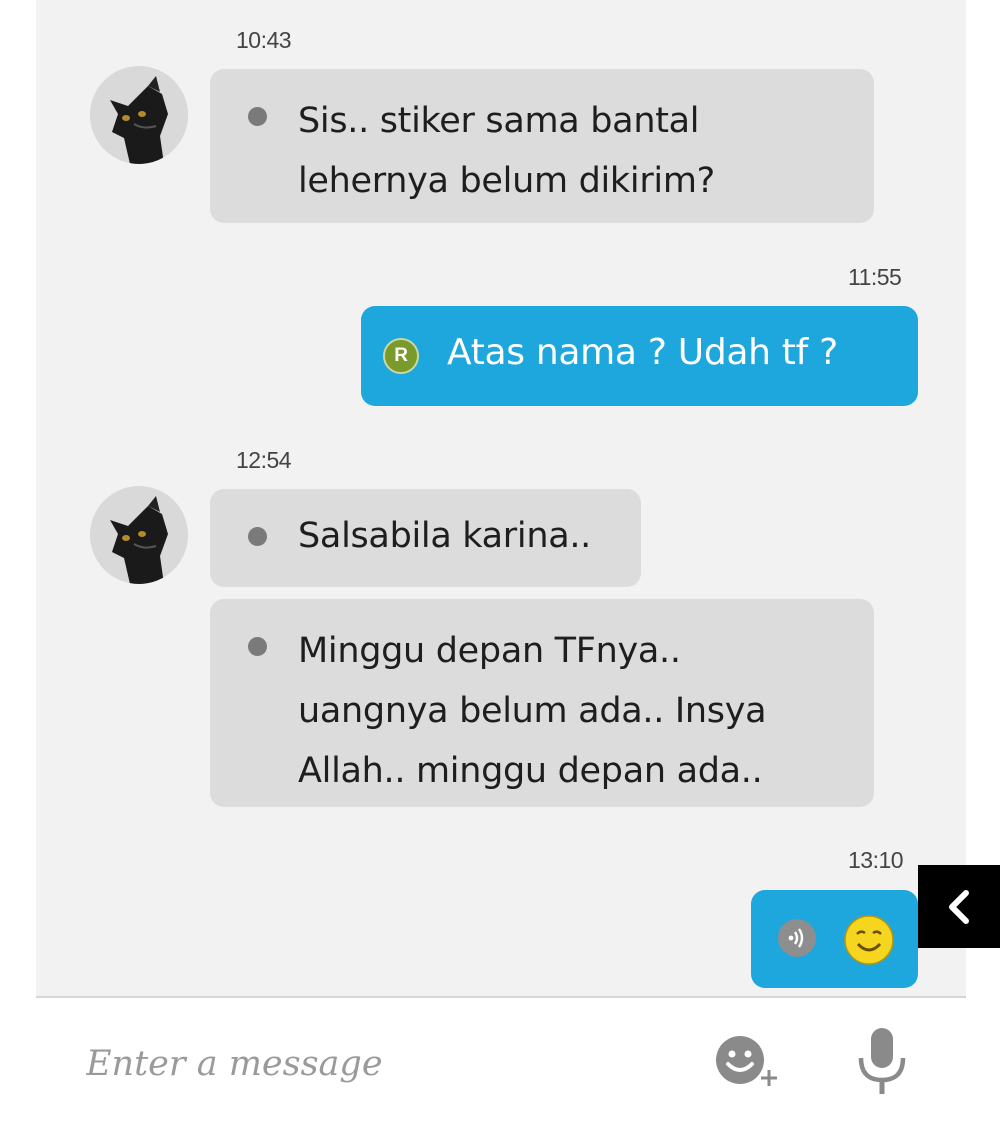 This screenshot has width=1000, height=1135. What do you see at coordinates (797, 938) in the screenshot?
I see `voice-note-icon` at bounding box center [797, 938].